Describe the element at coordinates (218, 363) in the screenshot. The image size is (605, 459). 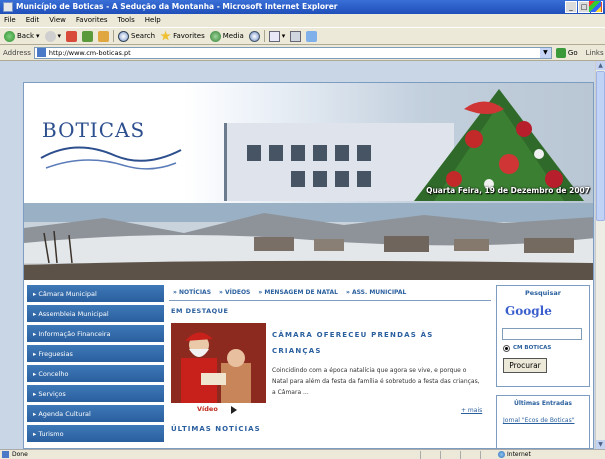
I see `news-photo` at that location.